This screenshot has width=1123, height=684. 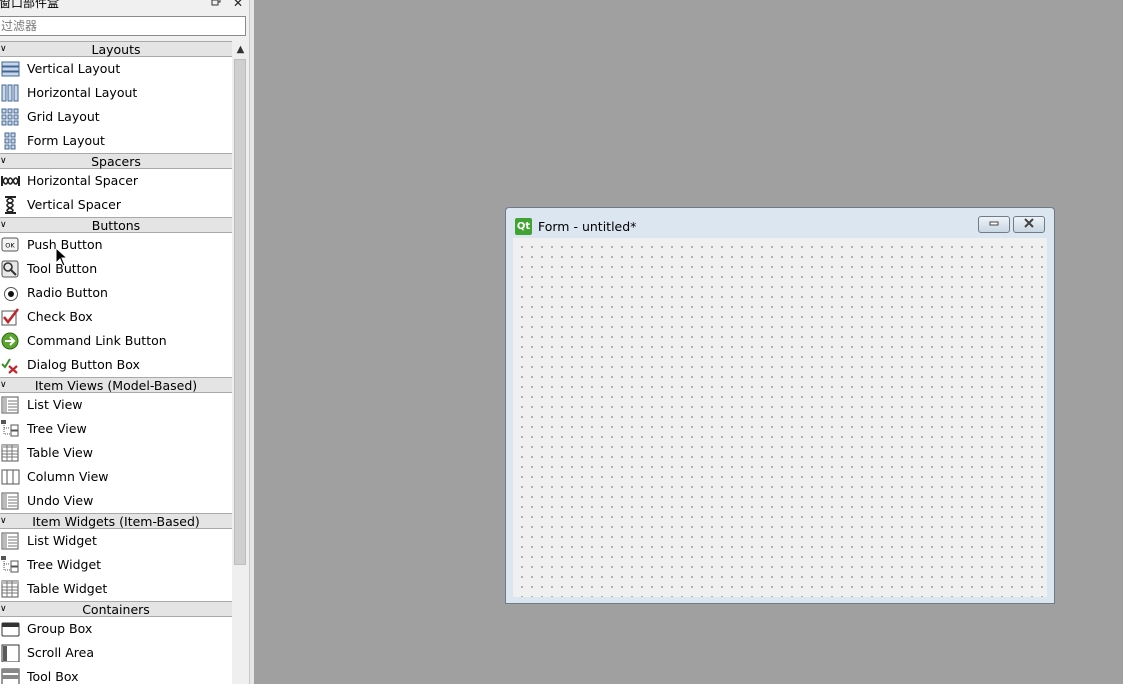 What do you see at coordinates (125, 5) in the screenshot?
I see `widget-box-titlebar: 窗口部件盒 ✕` at bounding box center [125, 5].